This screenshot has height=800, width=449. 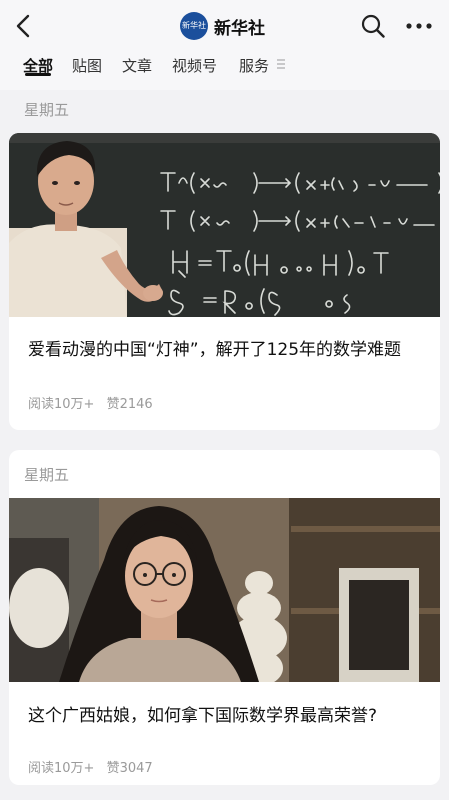 What do you see at coordinates (254, 66) in the screenshot?
I see `tab-services: 服务` at bounding box center [254, 66].